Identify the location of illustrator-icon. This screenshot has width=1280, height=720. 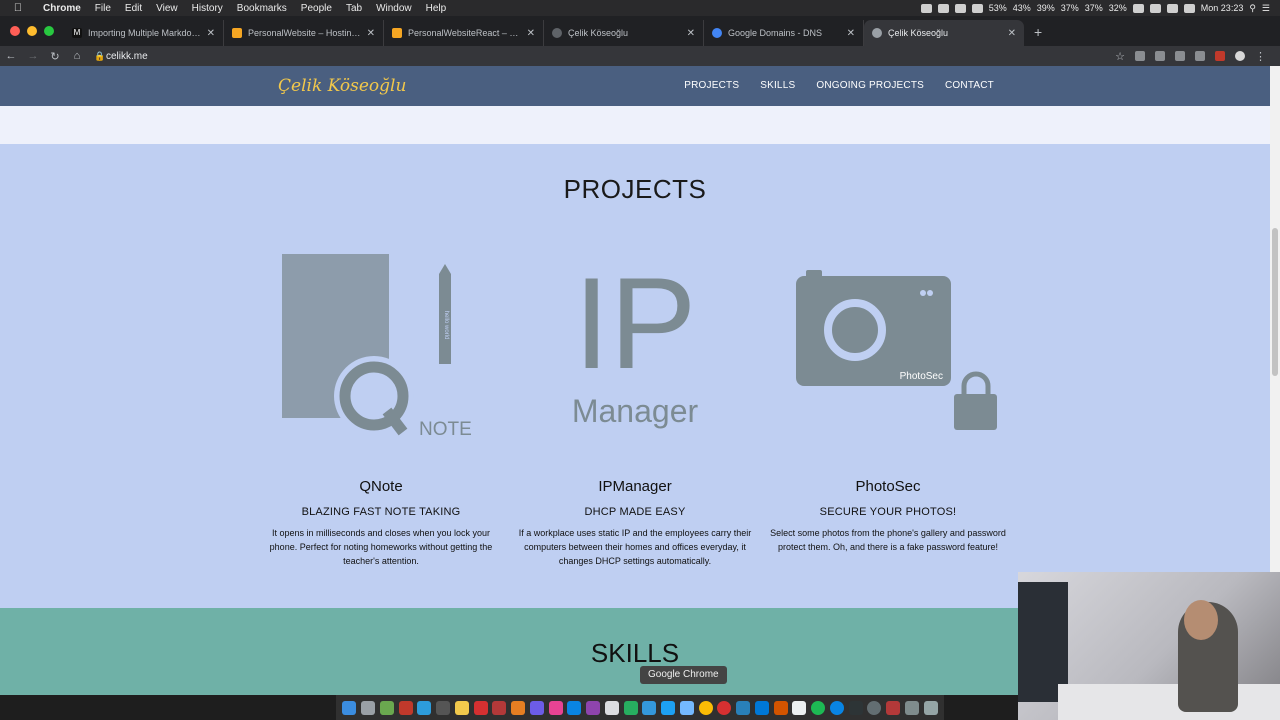
(518, 707).